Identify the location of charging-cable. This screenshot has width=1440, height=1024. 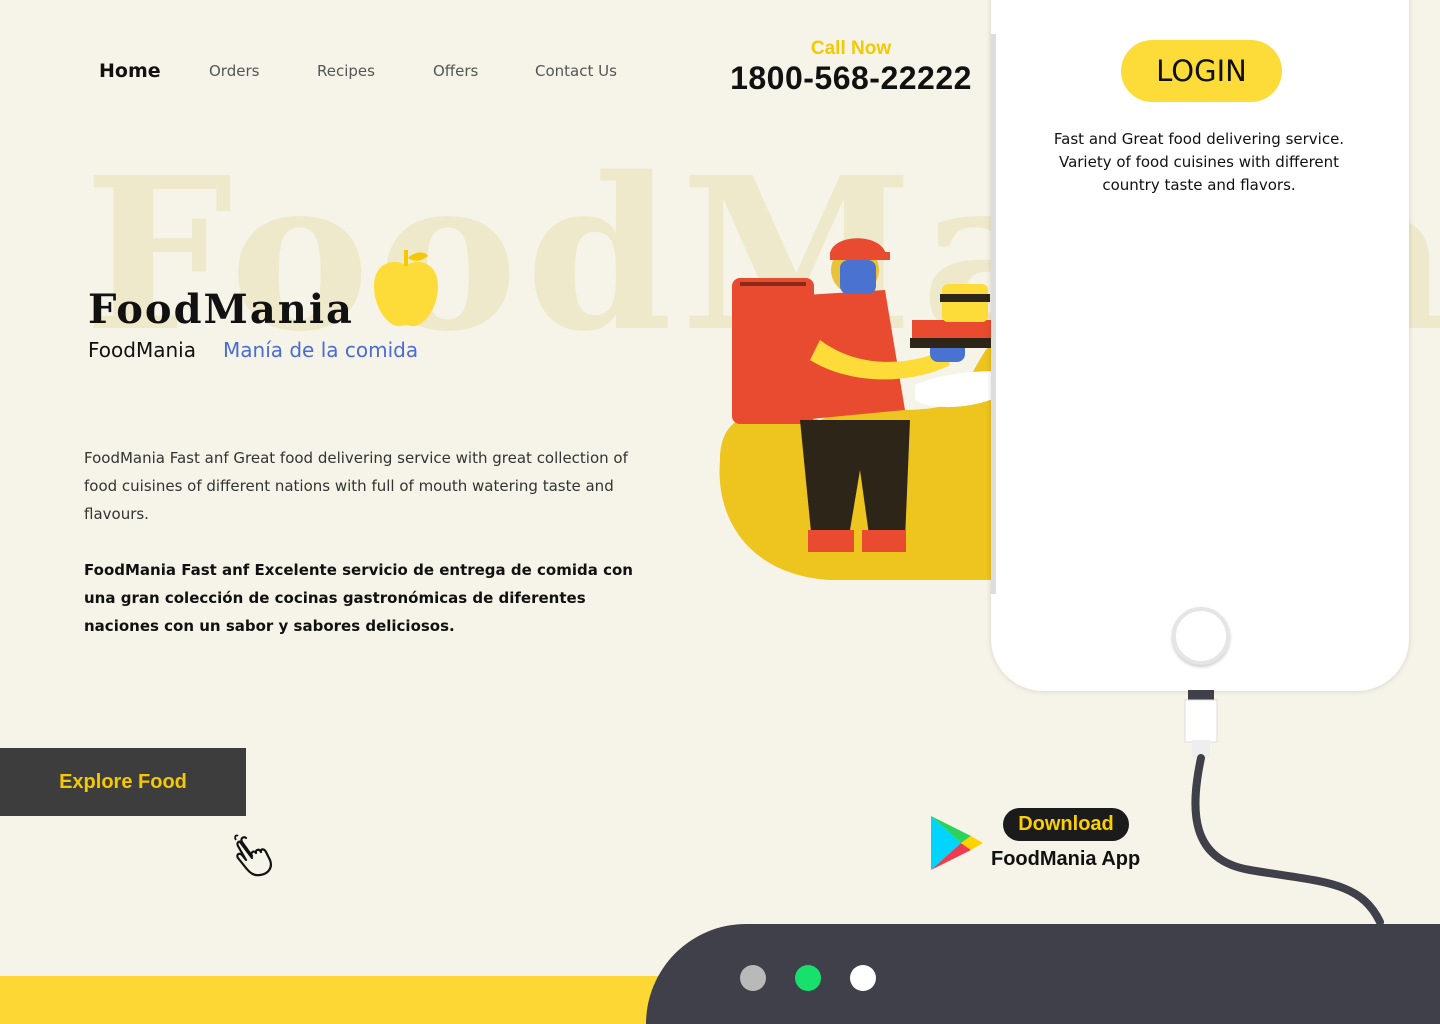
(1284, 808).